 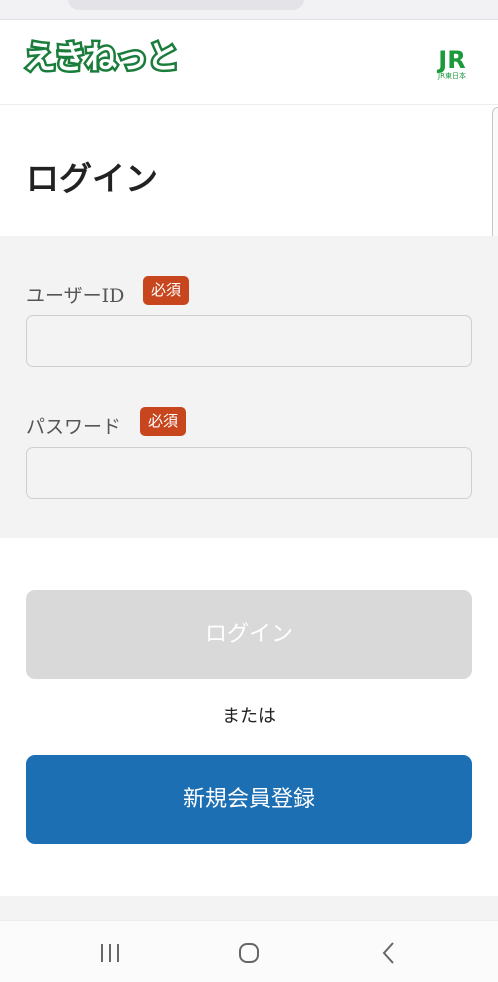 I want to click on or-separator: または, so click(x=249, y=716).